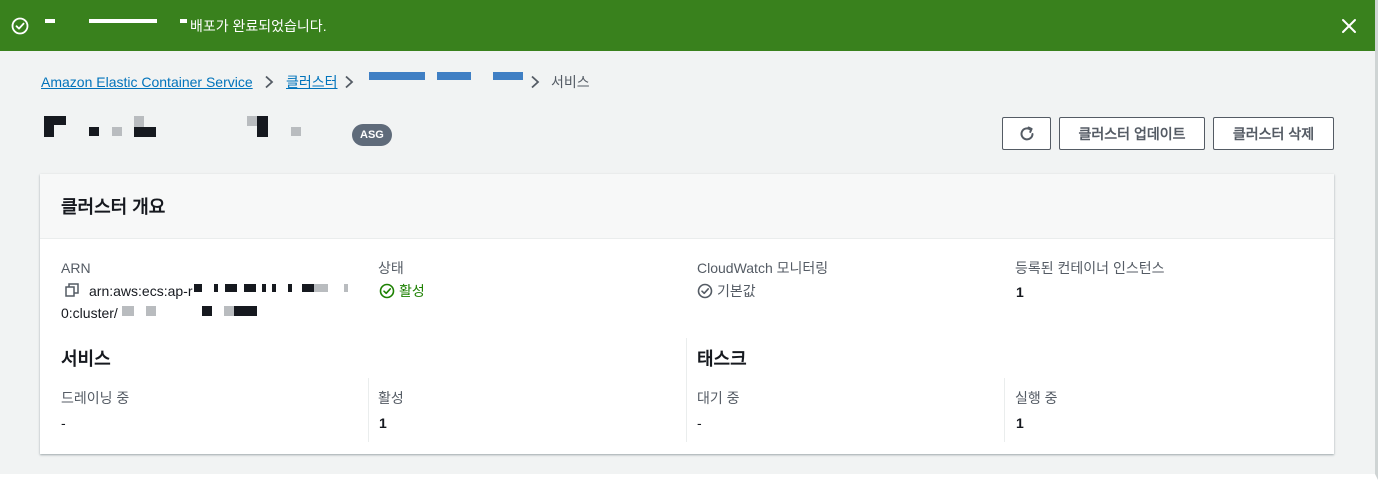 This screenshot has width=1378, height=480. I want to click on cloudwatch-label: CloudWatch 모니터링, so click(763, 268).